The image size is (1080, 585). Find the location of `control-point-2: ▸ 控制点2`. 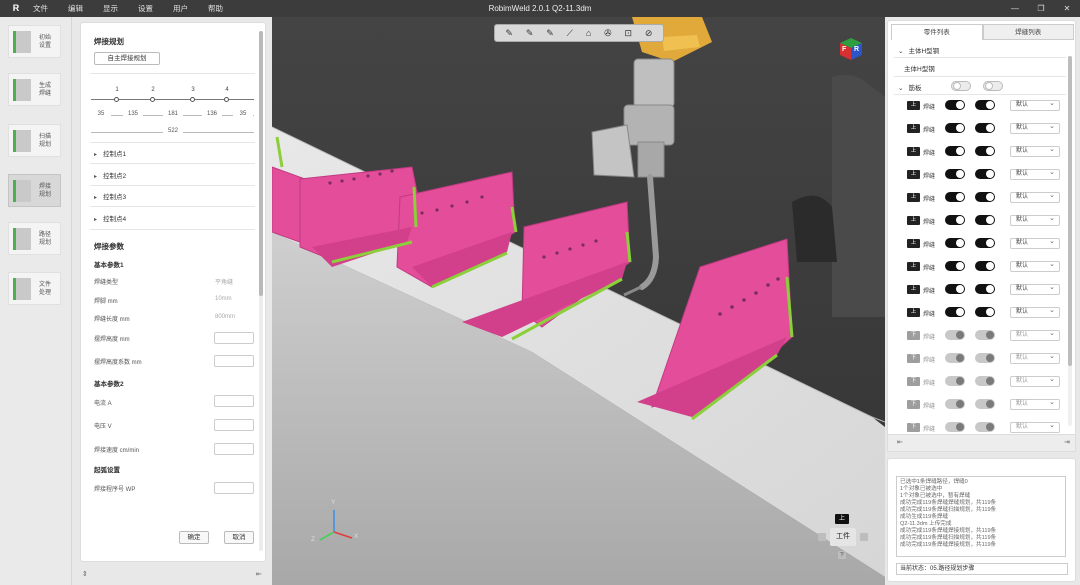

control-point-2: ▸ 控制点2 is located at coordinates (110, 175).